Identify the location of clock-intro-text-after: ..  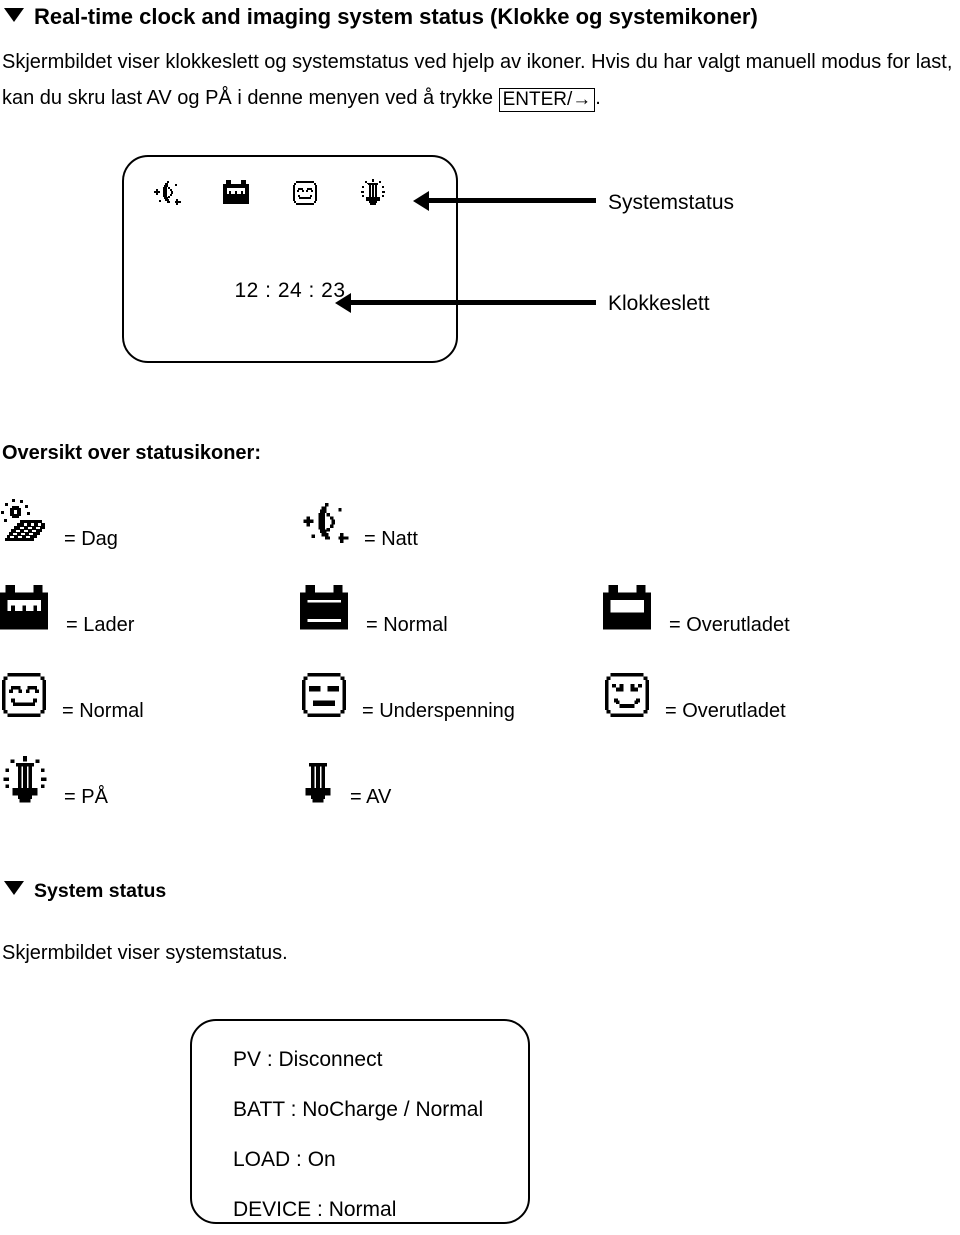
(598, 98).